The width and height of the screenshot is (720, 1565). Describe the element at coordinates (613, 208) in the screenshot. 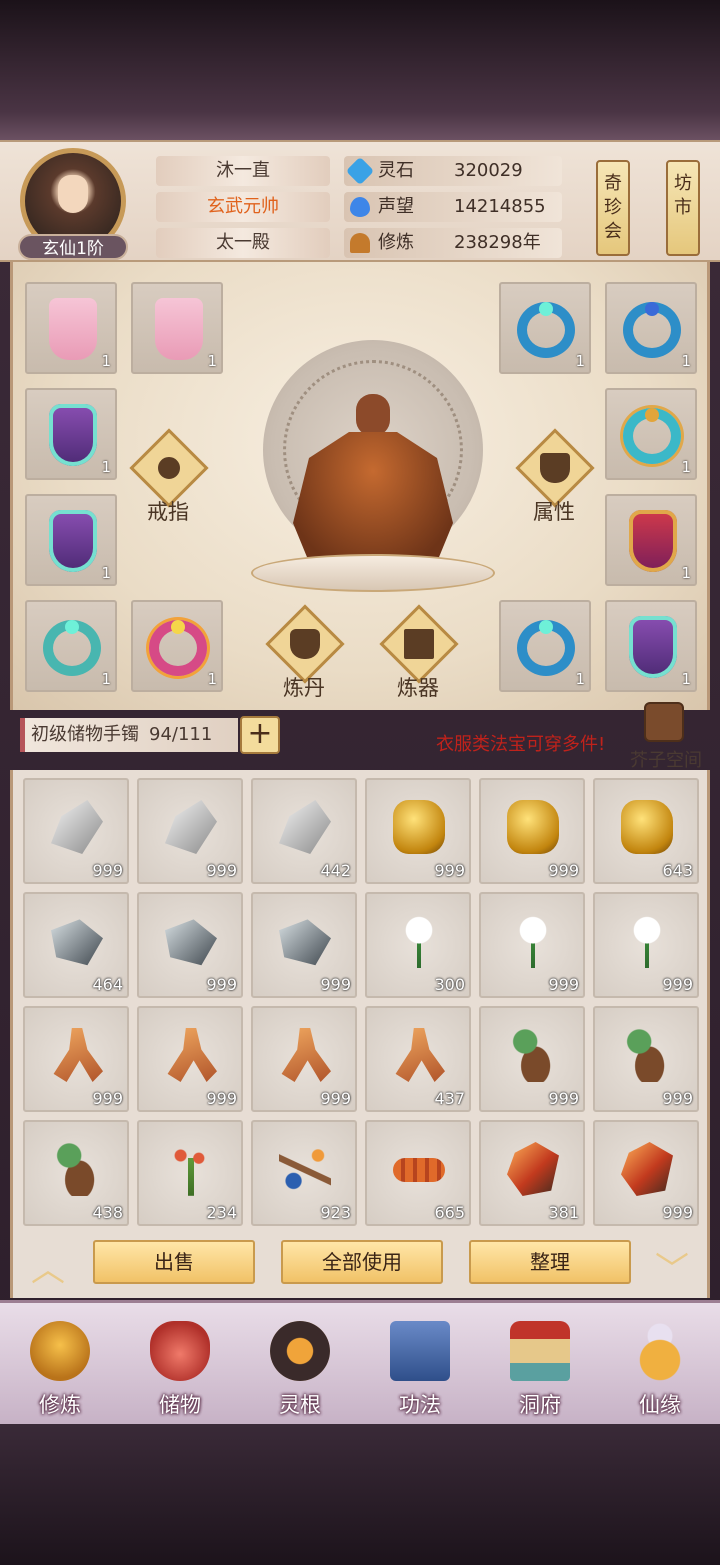

I see `treasure-hall-button: 奇珍会` at that location.